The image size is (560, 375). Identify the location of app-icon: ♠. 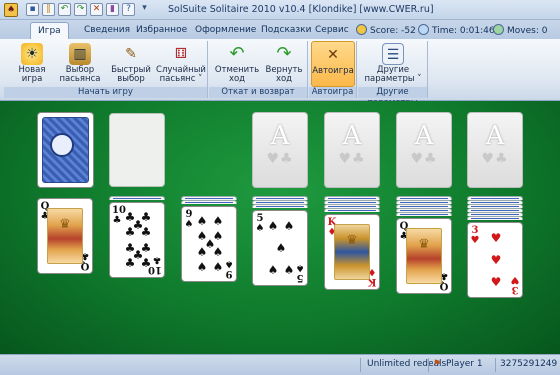
(11, 10).